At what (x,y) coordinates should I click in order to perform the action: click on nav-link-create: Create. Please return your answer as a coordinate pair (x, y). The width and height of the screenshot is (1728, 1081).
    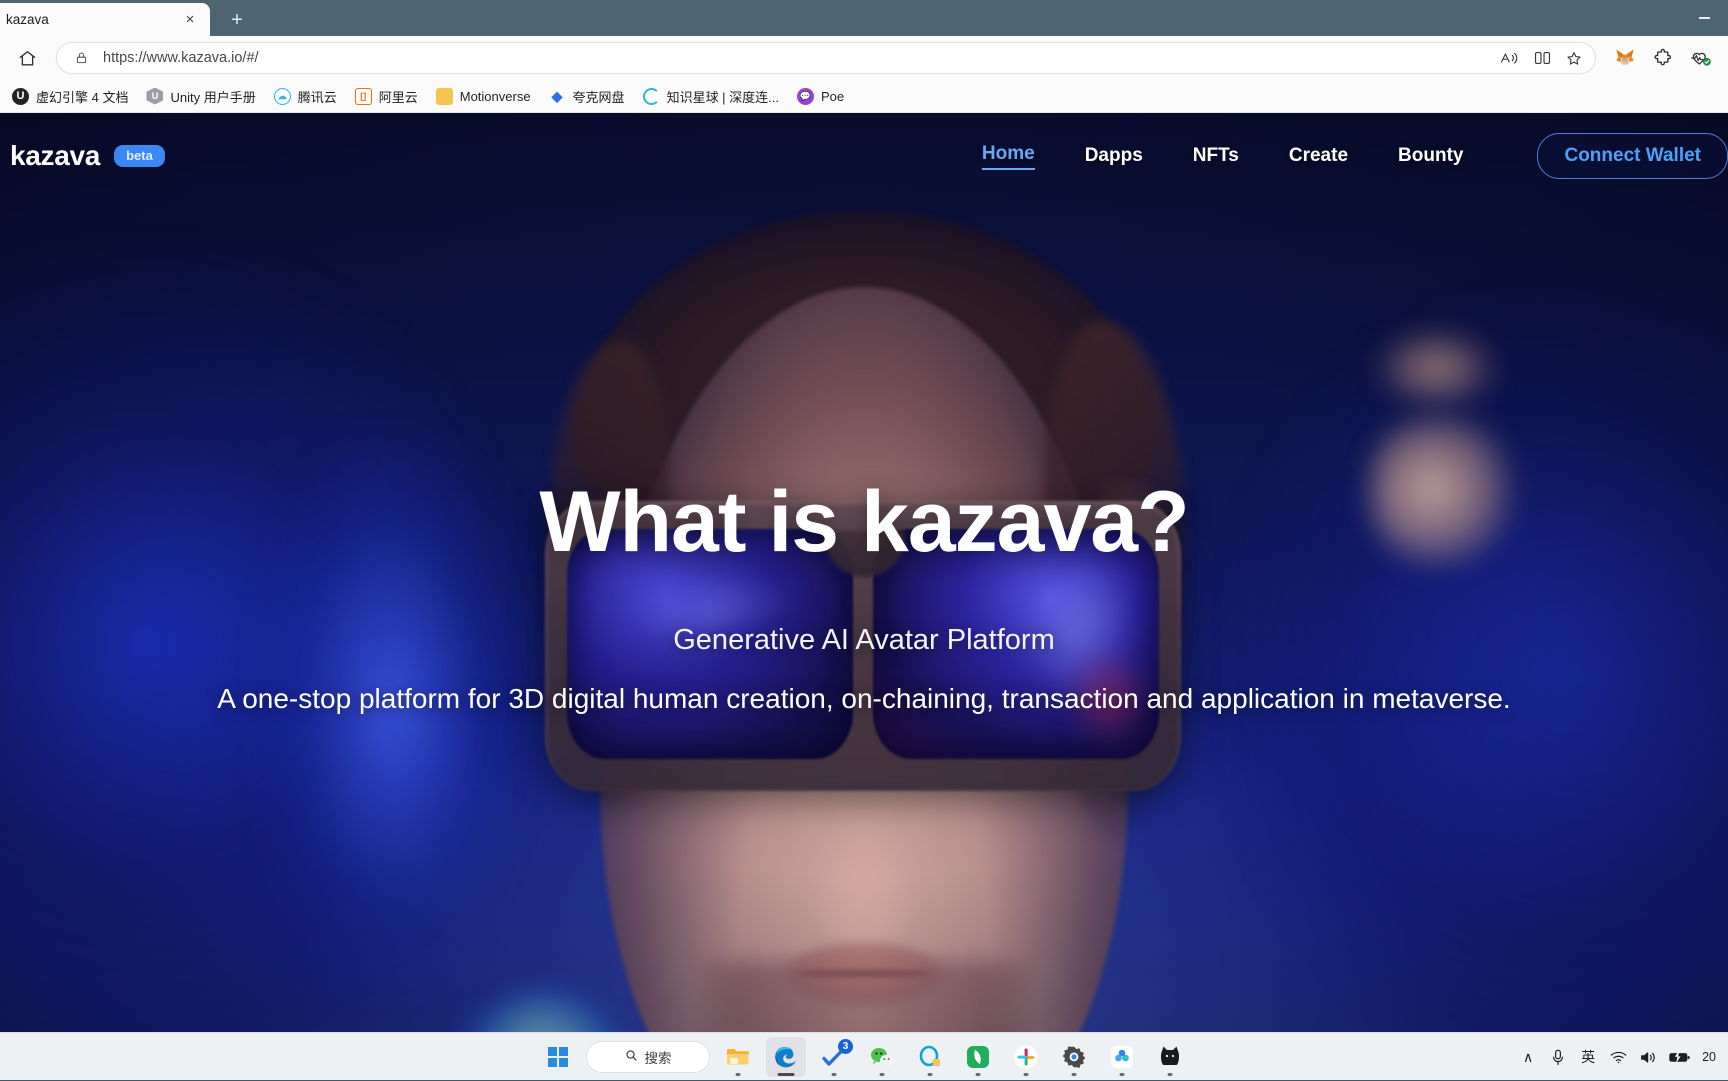
    Looking at the image, I should click on (1318, 156).